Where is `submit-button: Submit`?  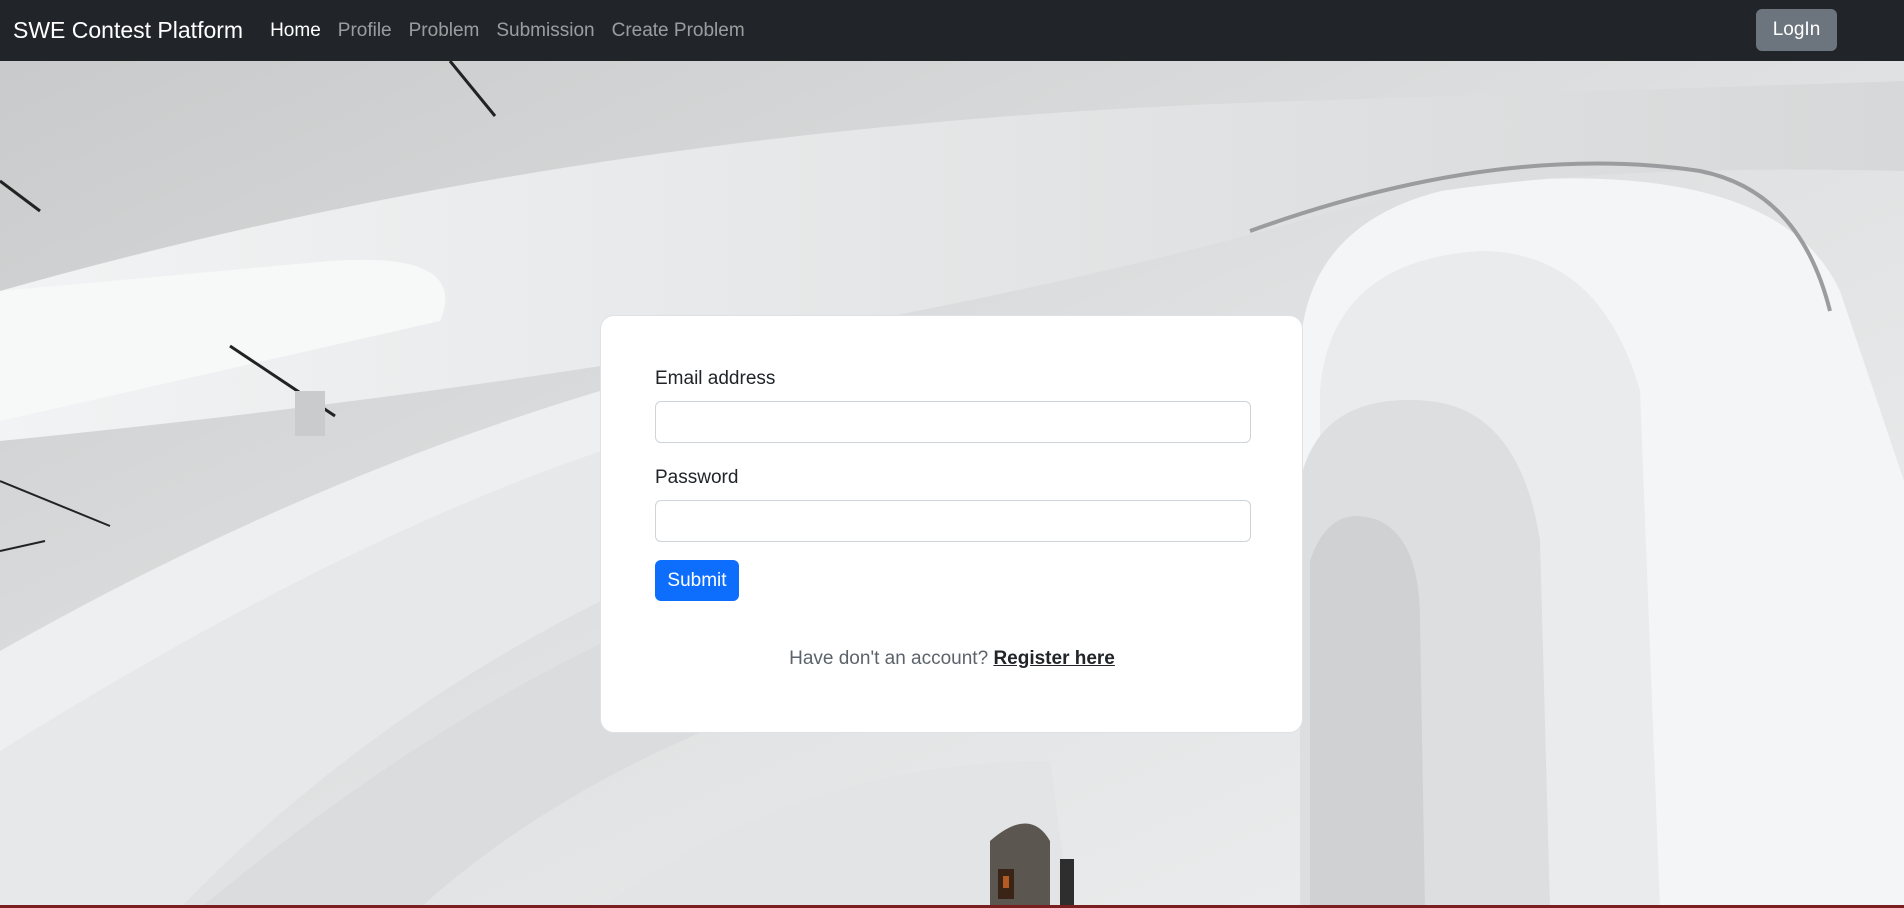
submit-button: Submit is located at coordinates (697, 580).